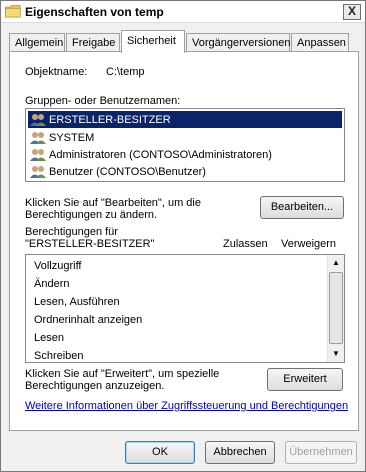 This screenshot has width=366, height=472. Describe the element at coordinates (52, 284) in the screenshot. I see `table-row: Ändern` at that location.